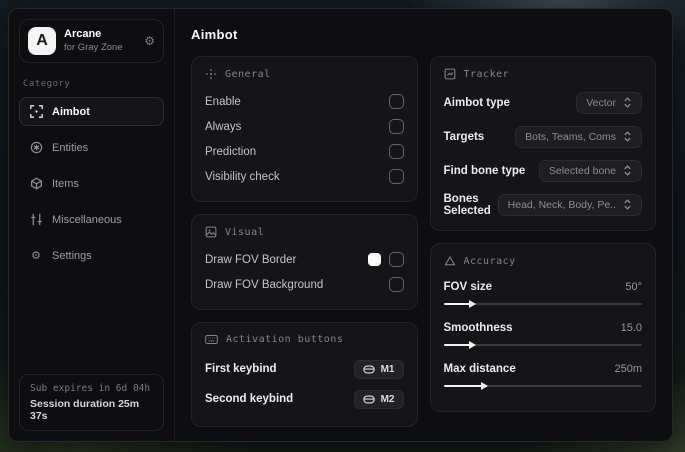 The image size is (685, 452). I want to click on dropdown-value: Vector, so click(601, 102).